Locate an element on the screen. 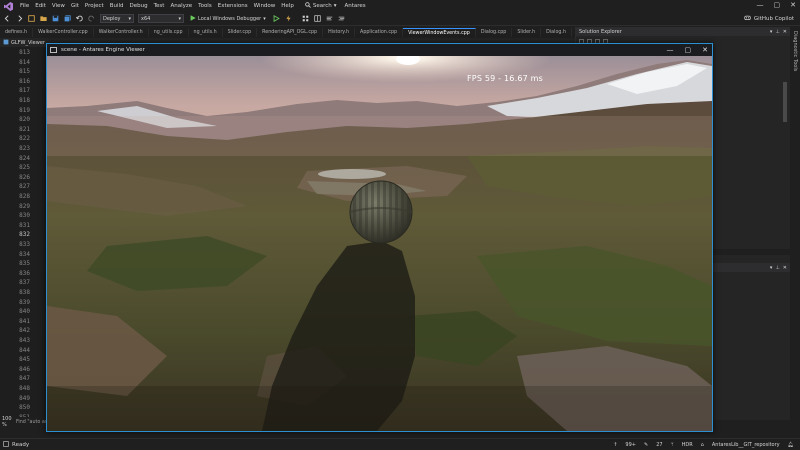  tab-ng-utils-h: ng_utils.h is located at coordinates (206, 32).